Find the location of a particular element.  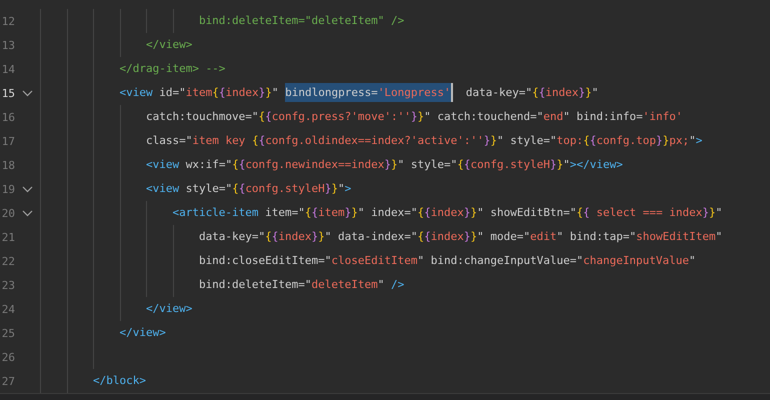

code-line: data-key="{{index}}" data-index="{{index}}" mode="edit" bind:tap="showEditItem" is located at coordinates (460, 237).